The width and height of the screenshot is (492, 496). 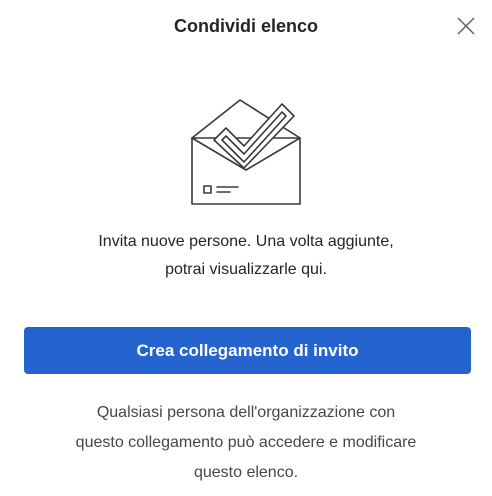 I want to click on message-line: potrai visualizzarle qui., so click(x=246, y=269).